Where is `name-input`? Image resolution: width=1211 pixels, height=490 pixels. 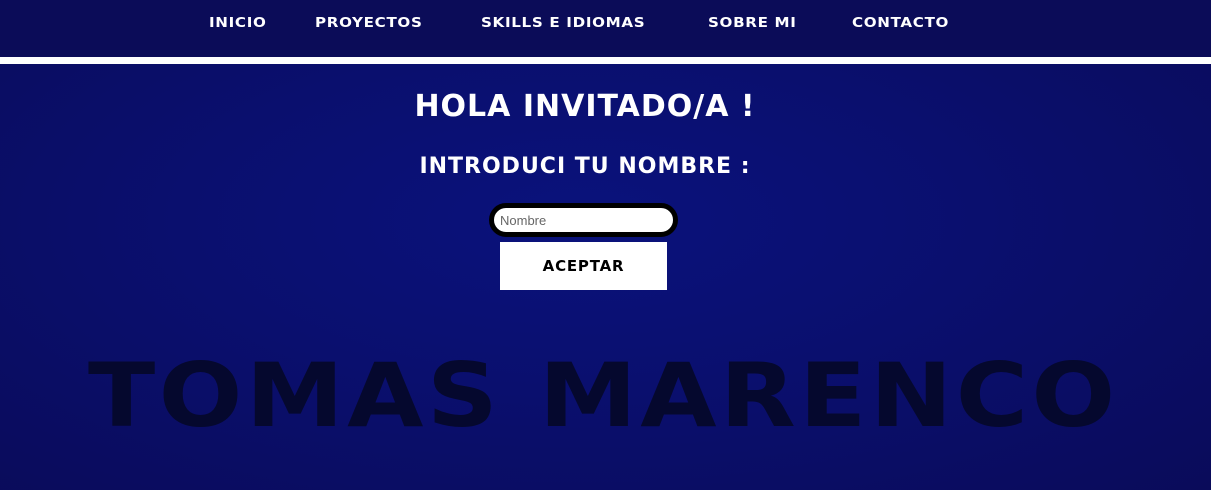 name-input is located at coordinates (583, 220).